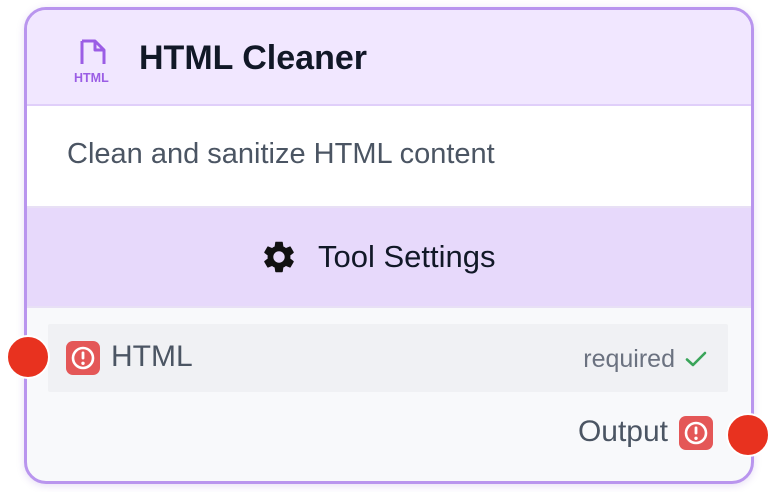  Describe the element at coordinates (253, 58) in the screenshot. I see `node-title: HTML Cleaner` at that location.